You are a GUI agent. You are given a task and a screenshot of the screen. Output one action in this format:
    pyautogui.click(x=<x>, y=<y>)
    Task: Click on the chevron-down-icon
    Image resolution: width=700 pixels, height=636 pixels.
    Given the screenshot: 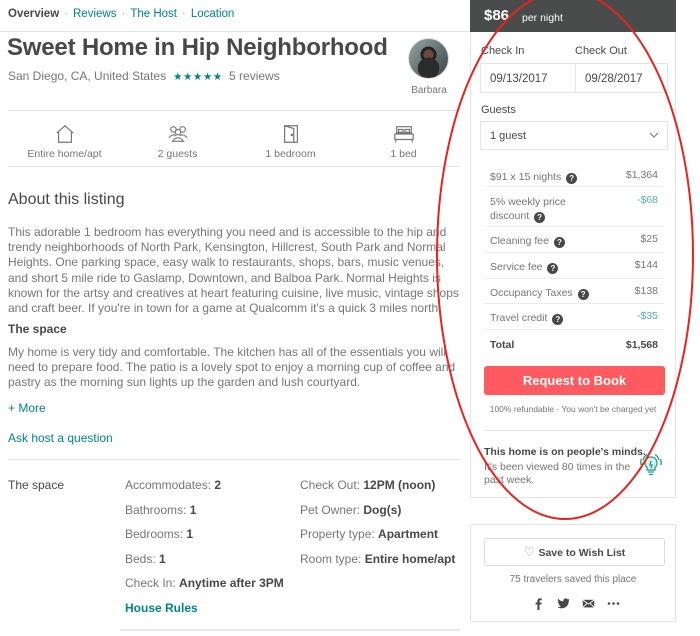 What is the action you would take?
    pyautogui.click(x=654, y=135)
    